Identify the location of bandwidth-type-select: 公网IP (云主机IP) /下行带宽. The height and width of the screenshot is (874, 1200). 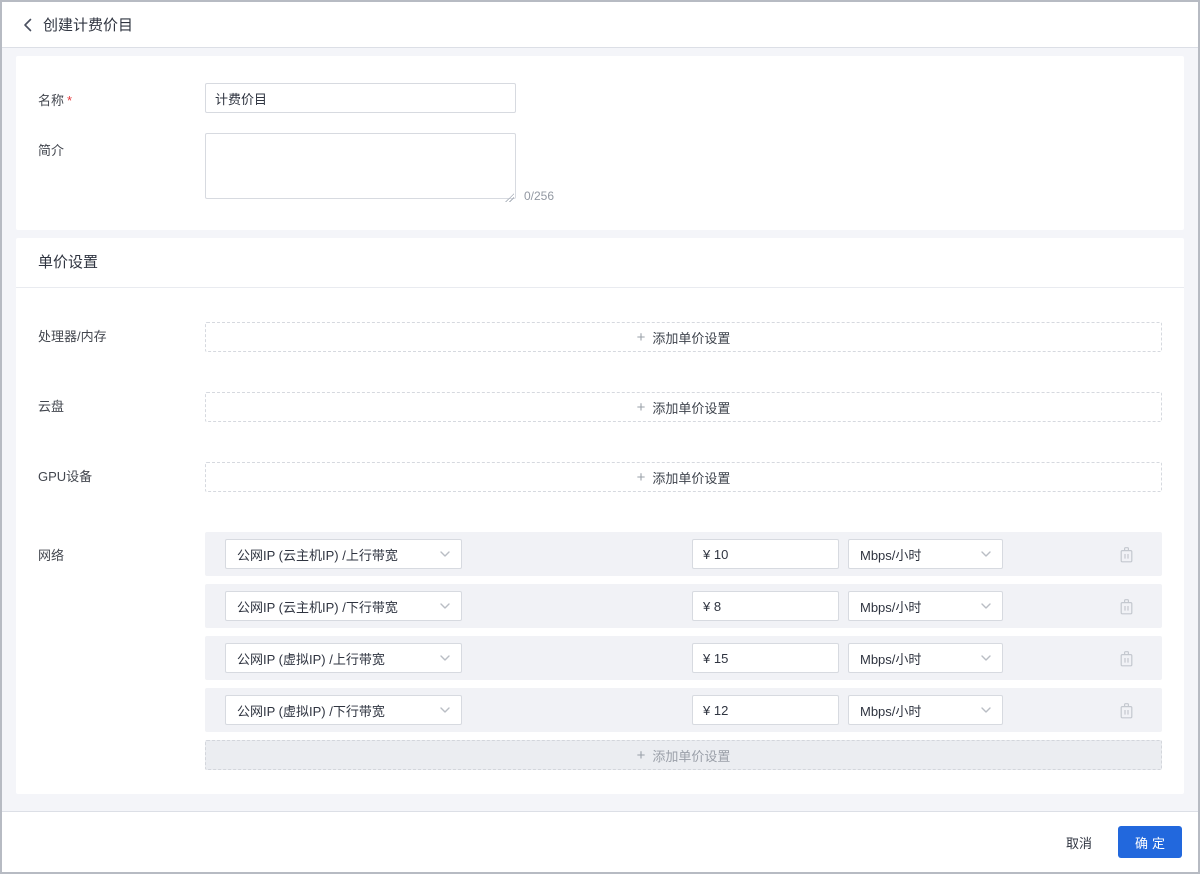
(343, 606).